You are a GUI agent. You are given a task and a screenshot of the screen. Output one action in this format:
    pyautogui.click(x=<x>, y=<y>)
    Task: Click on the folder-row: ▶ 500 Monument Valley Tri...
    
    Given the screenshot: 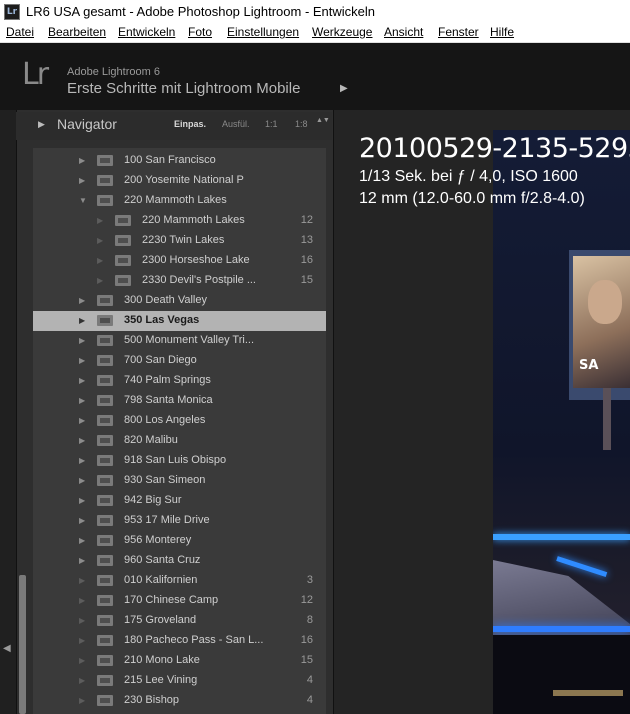 What is the action you would take?
    pyautogui.click(x=179, y=341)
    